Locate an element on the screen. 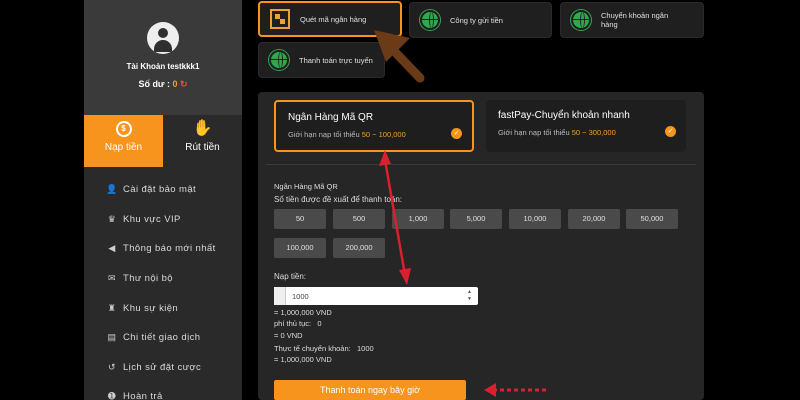  fee-row: phí thủ tục: 0 is located at coordinates (298, 323).